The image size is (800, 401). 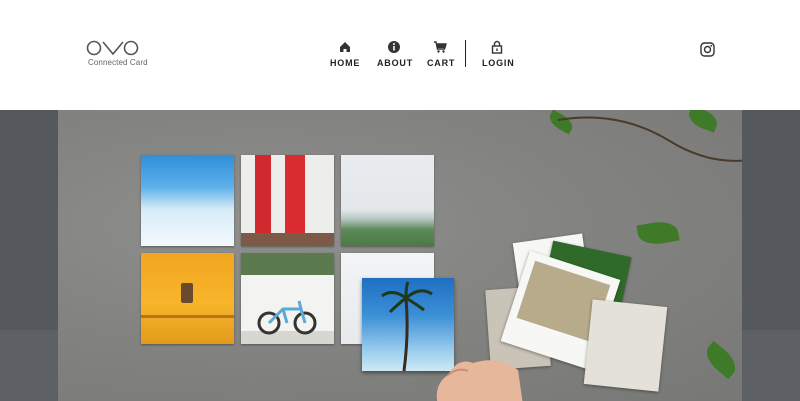 What do you see at coordinates (345, 54) in the screenshot?
I see `nav-home: HOME` at bounding box center [345, 54].